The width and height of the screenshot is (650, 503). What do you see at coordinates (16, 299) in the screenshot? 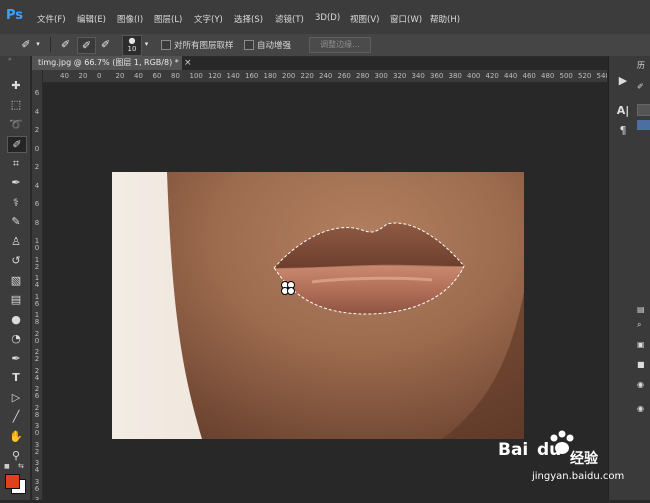
I see `gradient-tool-icon: ▤` at bounding box center [16, 299].